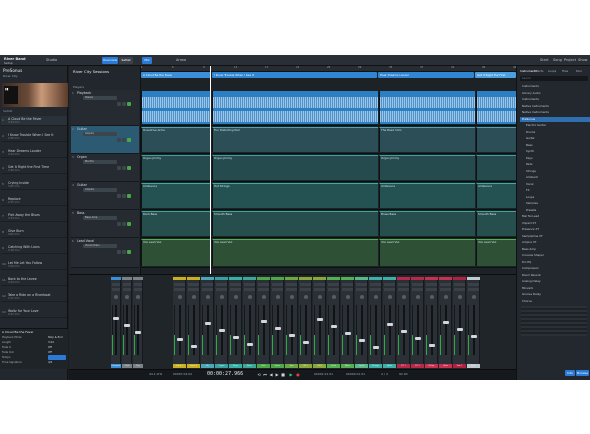 The image size is (590, 434). I want to click on mix-button: Mix, so click(147, 60).